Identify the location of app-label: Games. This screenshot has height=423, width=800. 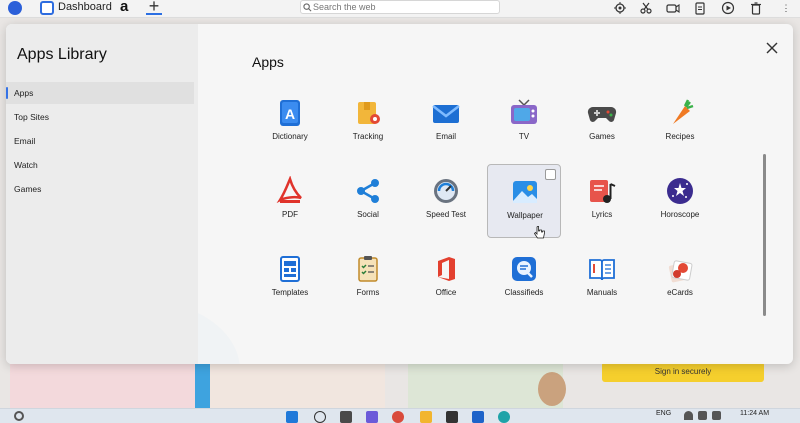
(602, 136).